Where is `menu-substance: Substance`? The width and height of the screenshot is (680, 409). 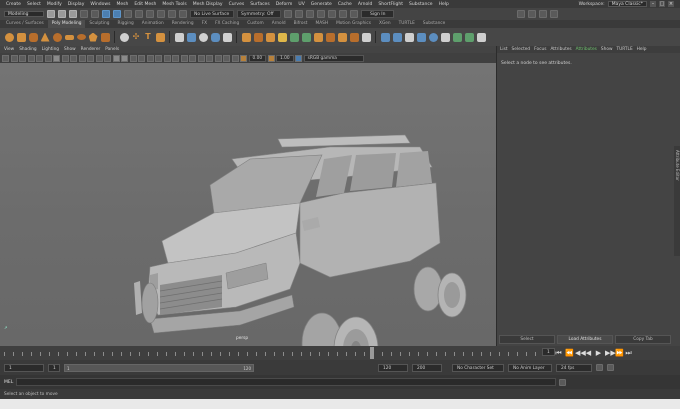 menu-substance: Substance is located at coordinates (421, 4).